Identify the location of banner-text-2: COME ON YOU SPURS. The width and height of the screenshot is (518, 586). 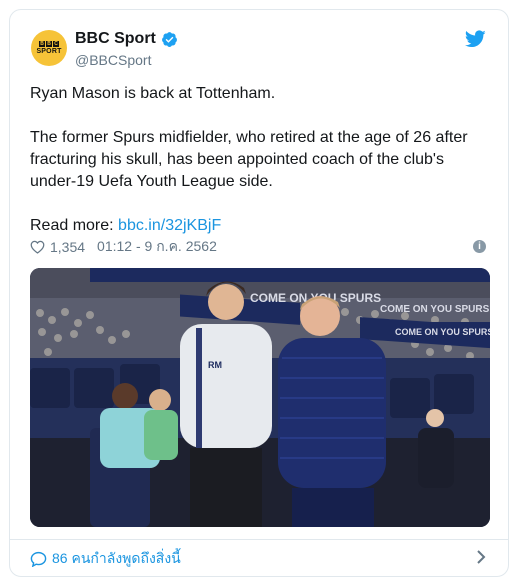
(435, 309).